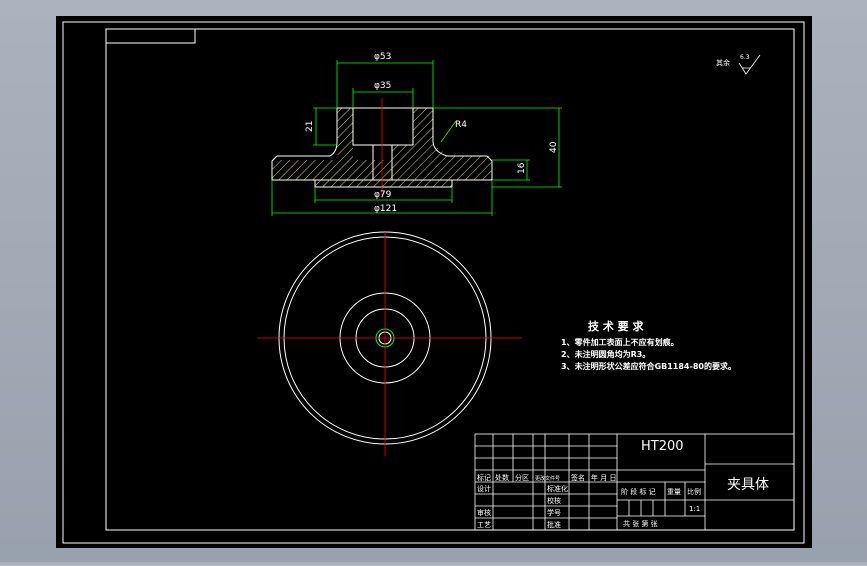 This screenshot has width=867, height=566. Describe the element at coordinates (616, 326) in the screenshot. I see `requirements-title: 技 术 要 求` at that location.